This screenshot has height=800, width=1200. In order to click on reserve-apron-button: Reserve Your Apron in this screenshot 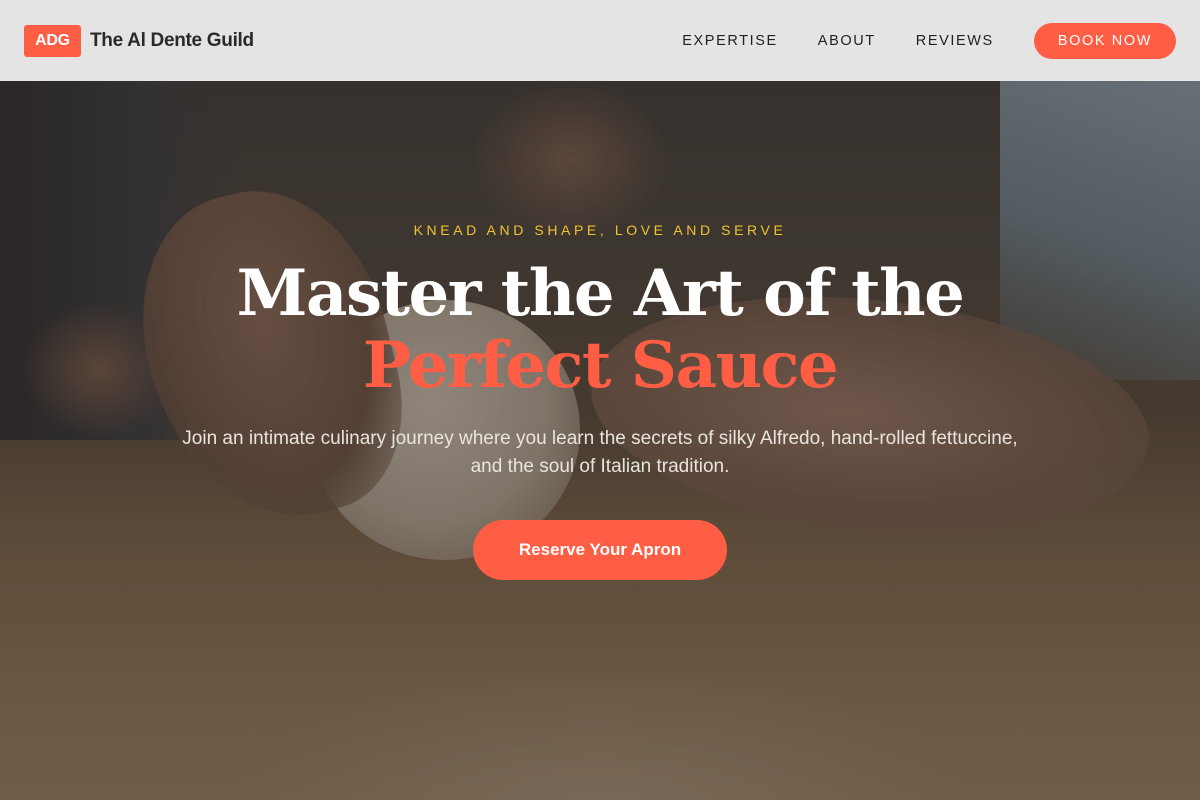, I will do `click(600, 550)`.